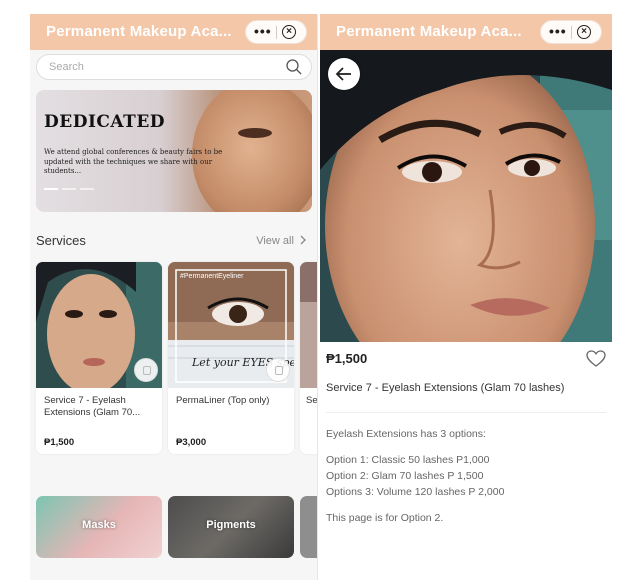 This screenshot has width=640, height=587. What do you see at coordinates (312, 400) in the screenshot?
I see `service-name: Se M` at bounding box center [312, 400].